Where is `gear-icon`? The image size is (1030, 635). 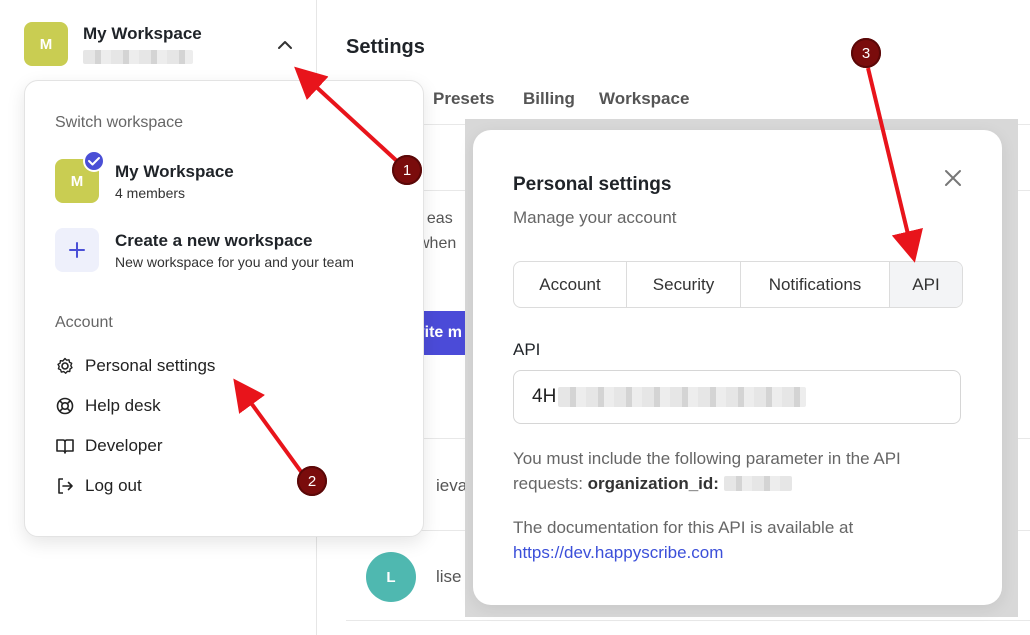 gear-icon is located at coordinates (65, 365).